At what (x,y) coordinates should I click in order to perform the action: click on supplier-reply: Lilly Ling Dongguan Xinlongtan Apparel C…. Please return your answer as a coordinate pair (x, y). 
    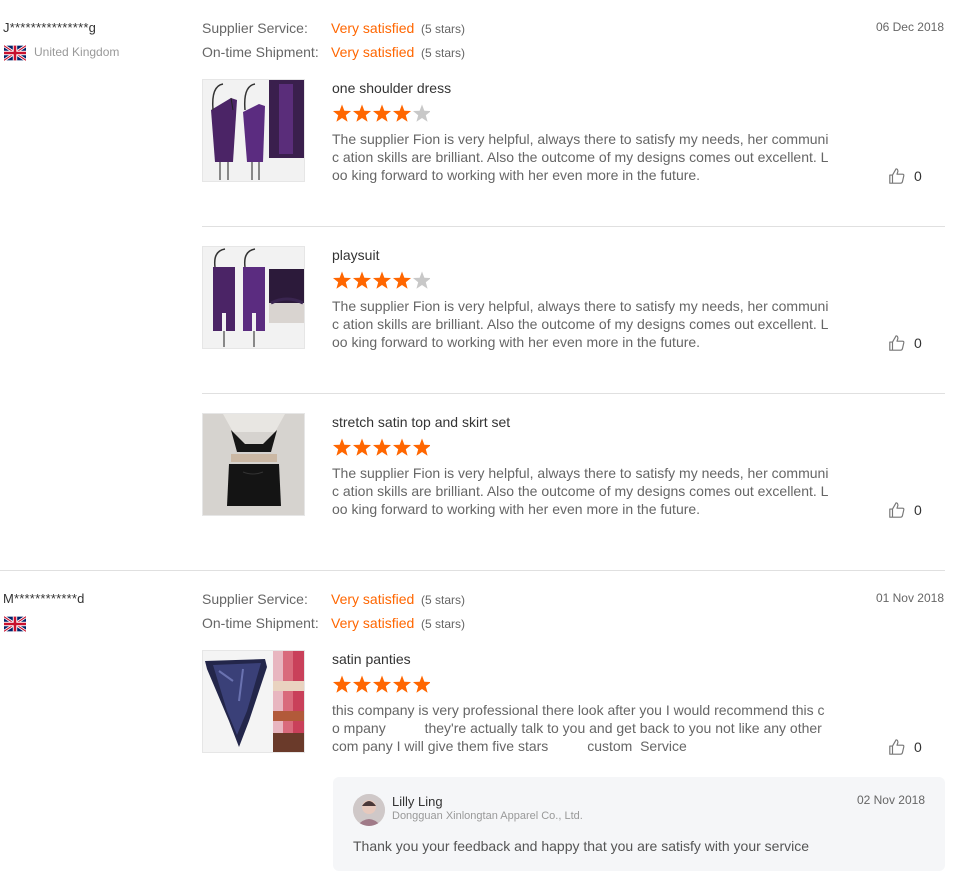
    Looking at the image, I should click on (639, 824).